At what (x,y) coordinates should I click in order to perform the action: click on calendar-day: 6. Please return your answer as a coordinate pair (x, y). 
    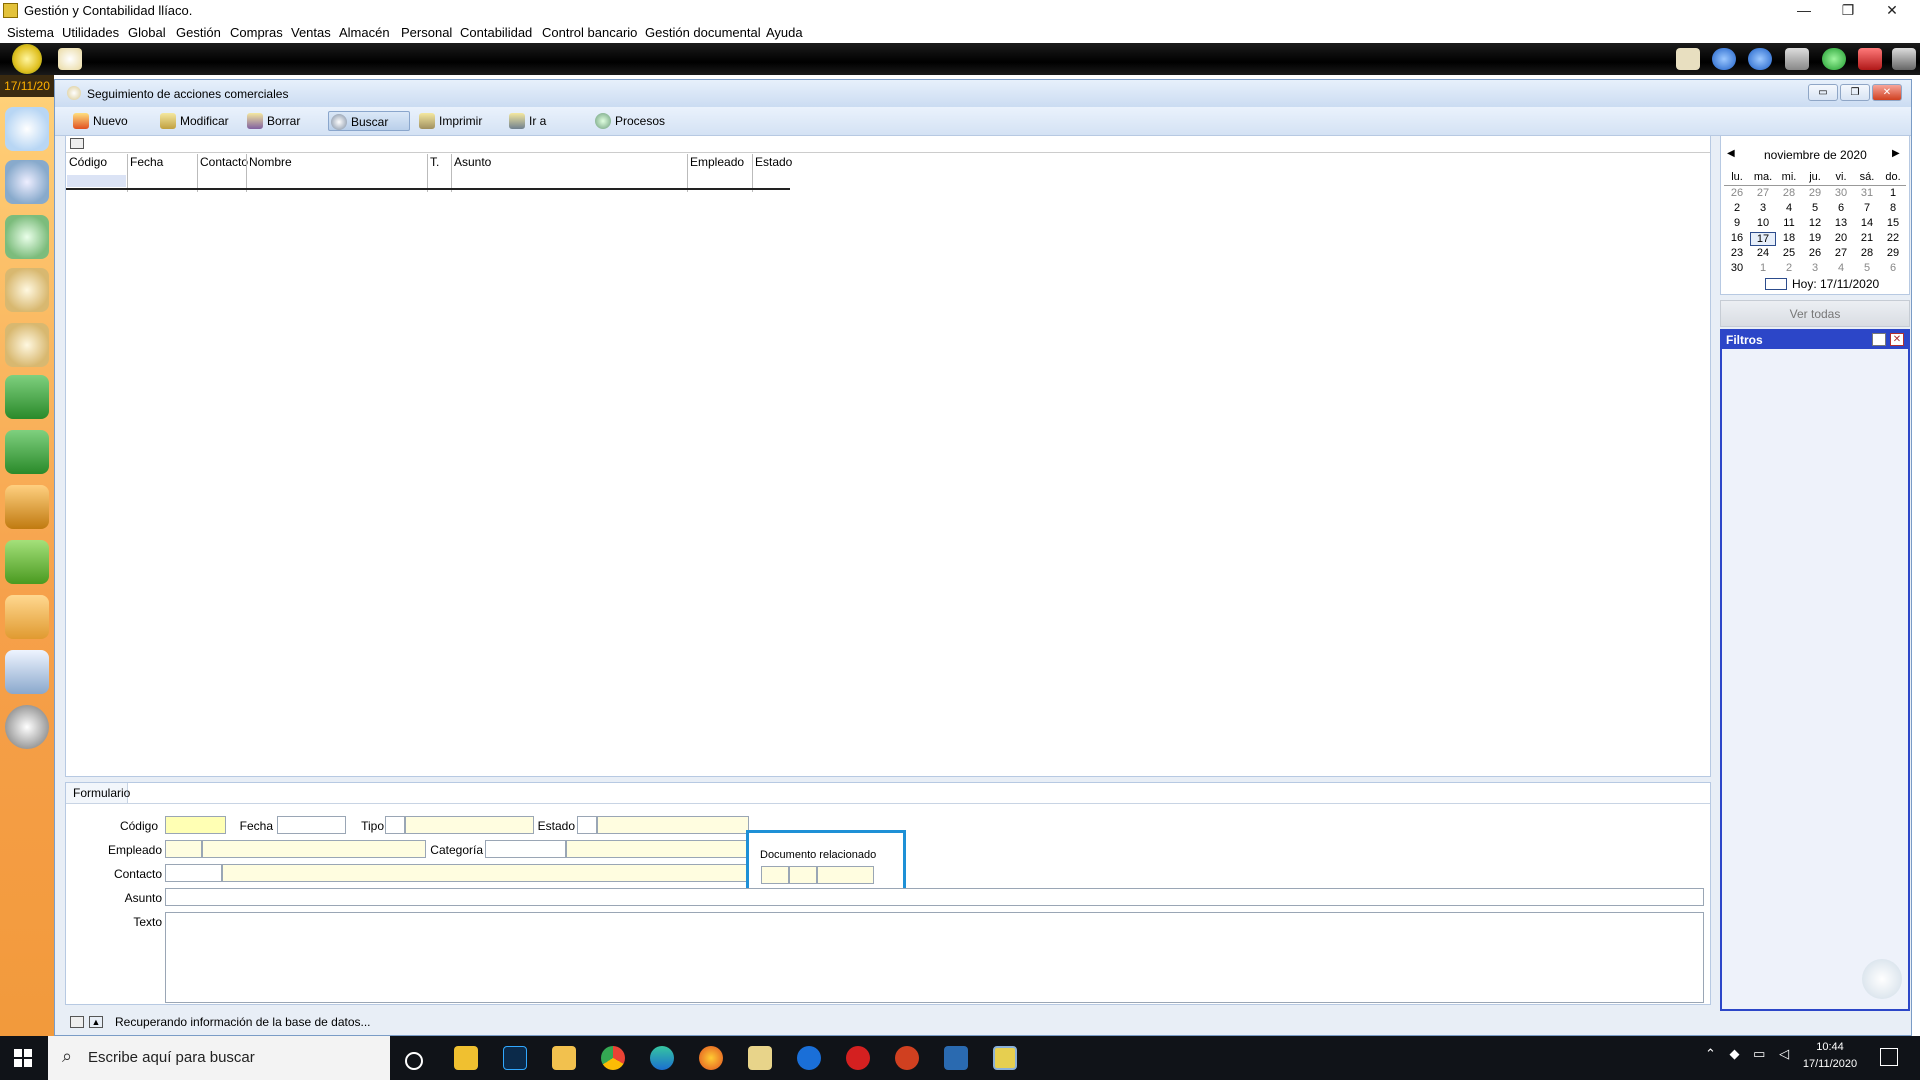
    Looking at the image, I should click on (1841, 208).